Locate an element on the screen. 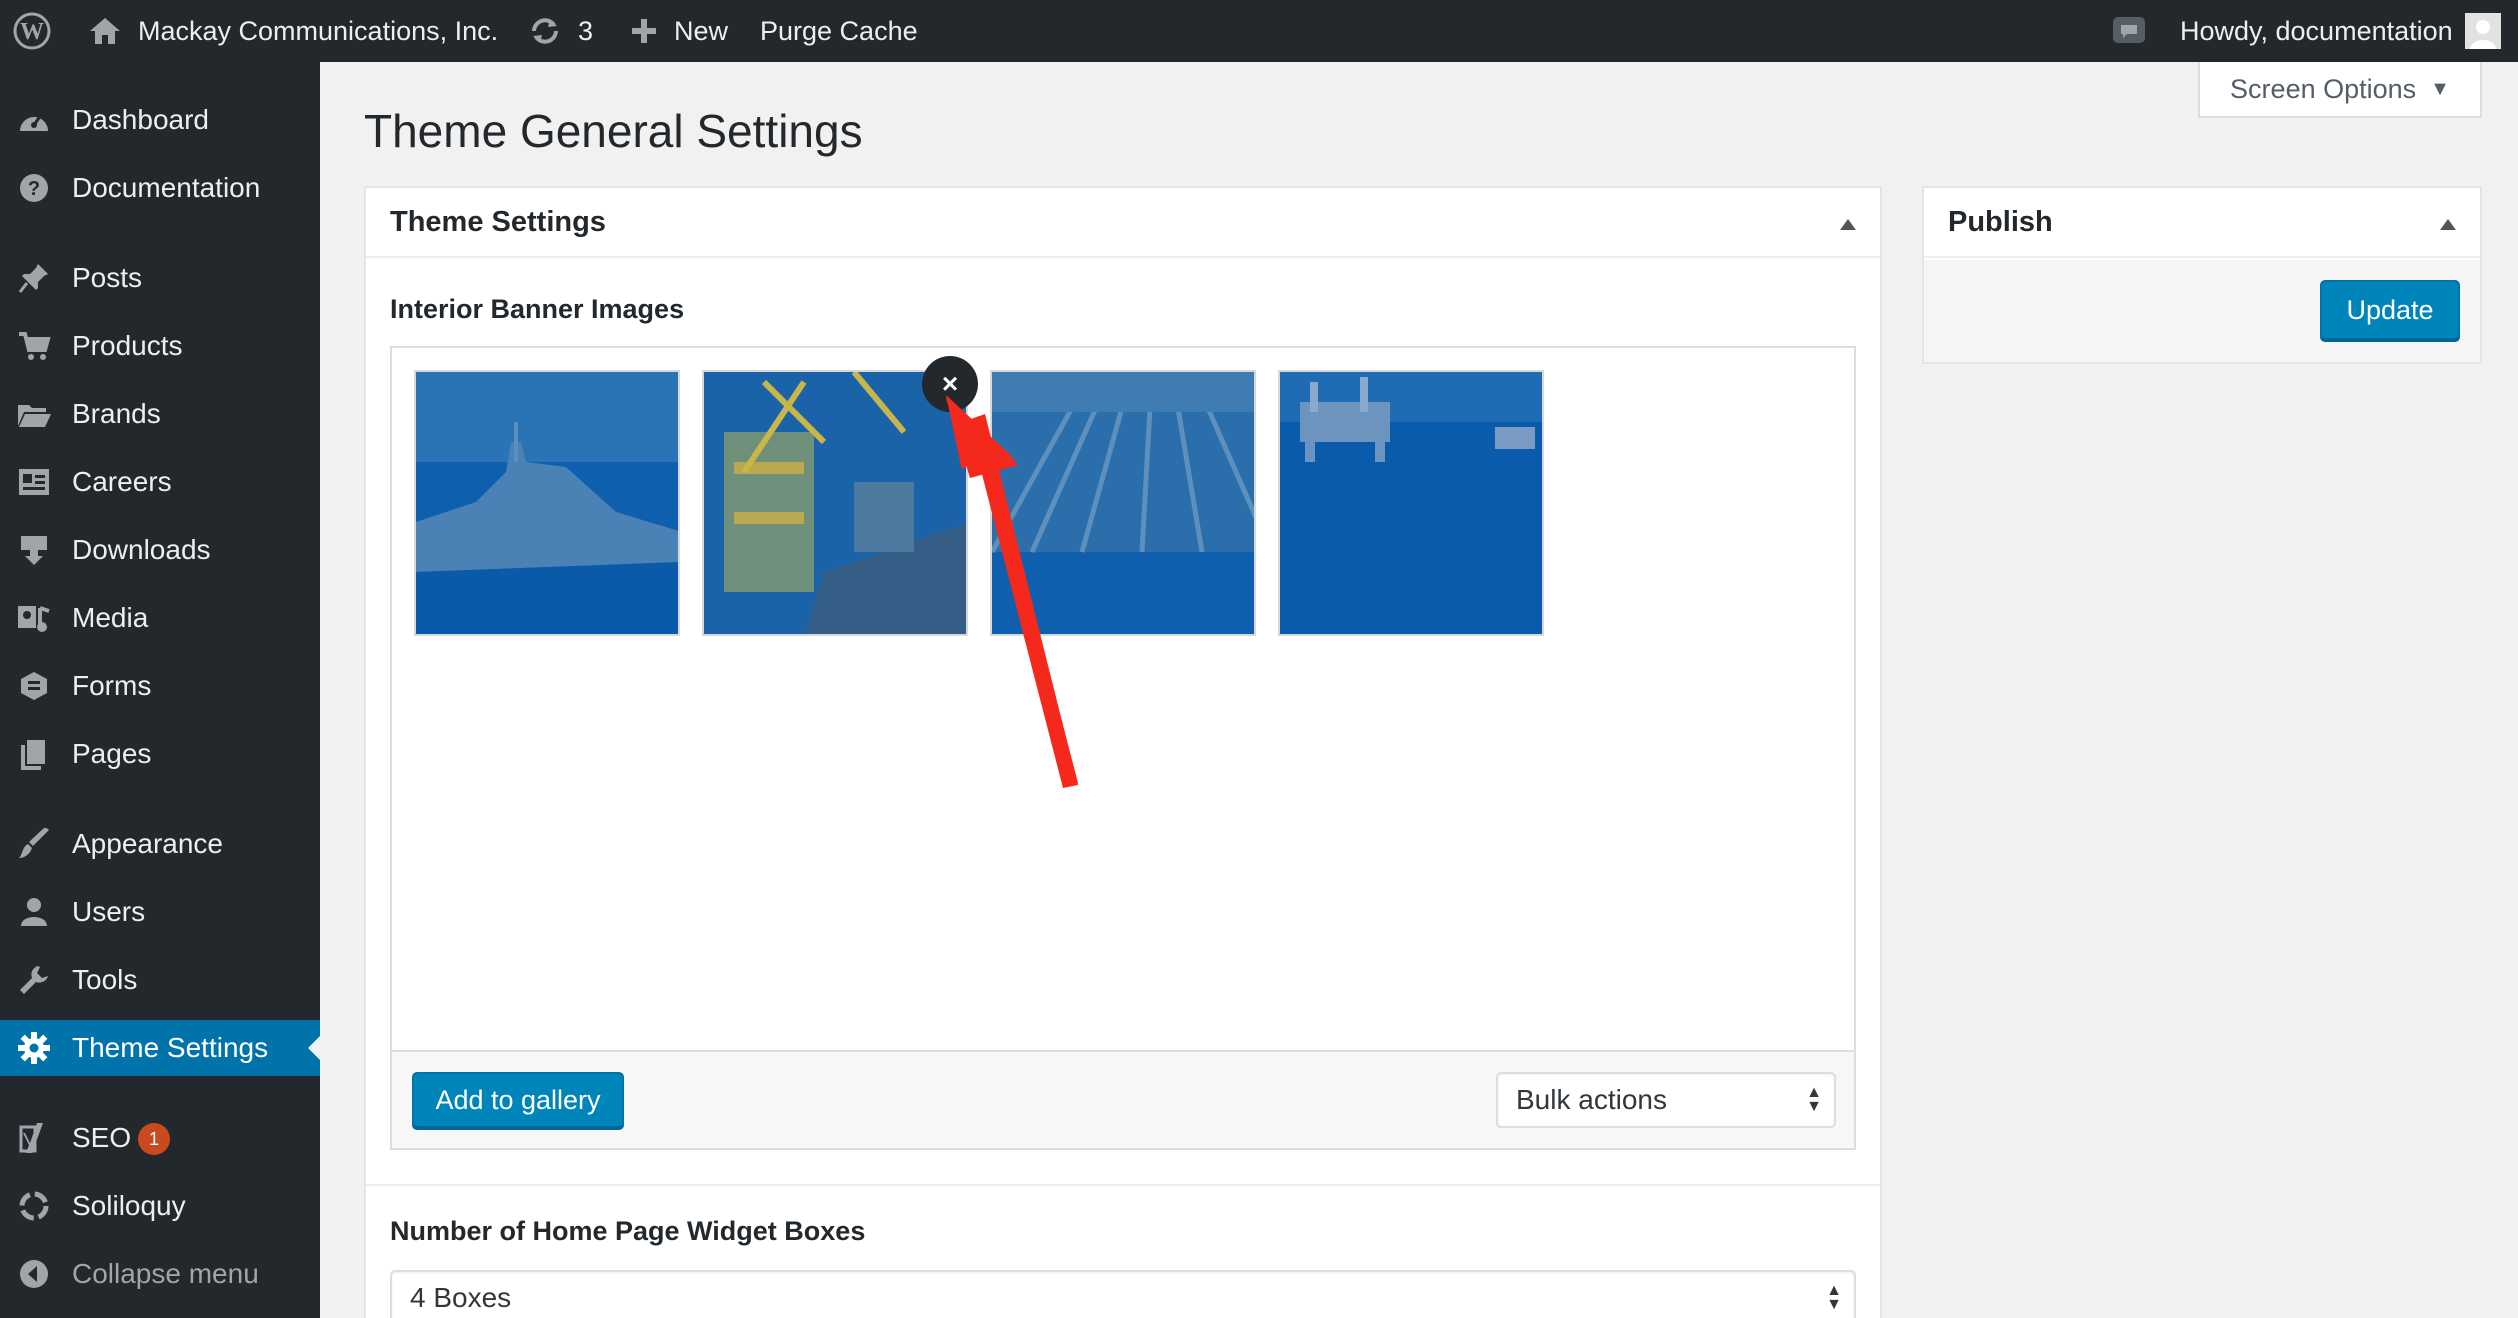 This screenshot has width=2518, height=1318. folder-icon is located at coordinates (34, 414).